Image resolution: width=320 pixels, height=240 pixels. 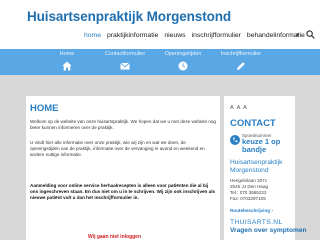 I want to click on online-status-text: Wij gaan niet inloggen, so click(x=114, y=237).